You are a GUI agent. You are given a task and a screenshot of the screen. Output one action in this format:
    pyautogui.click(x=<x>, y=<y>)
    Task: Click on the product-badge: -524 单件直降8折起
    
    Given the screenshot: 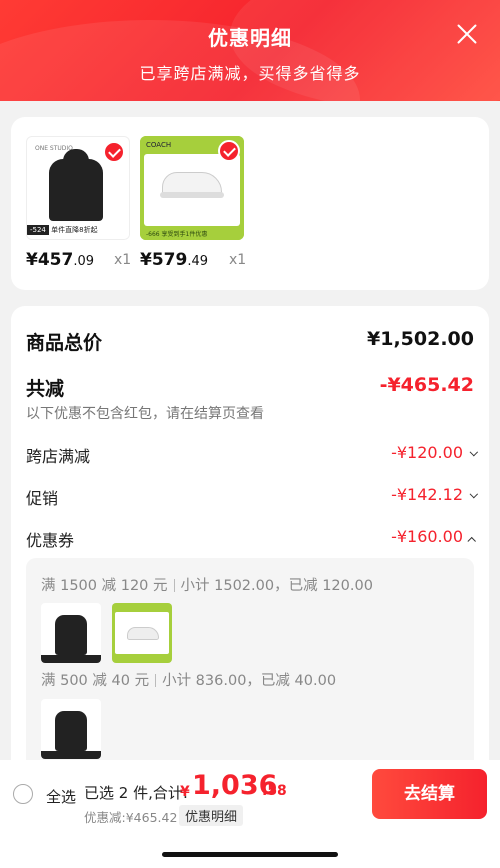 What is the action you would take?
    pyautogui.click(x=78, y=232)
    